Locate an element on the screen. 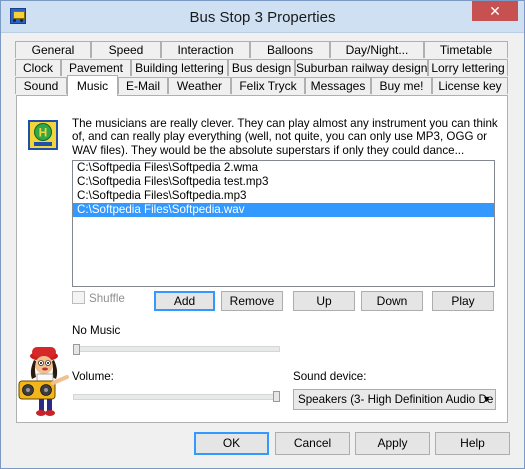  tab-license-key: License key is located at coordinates (470, 85).